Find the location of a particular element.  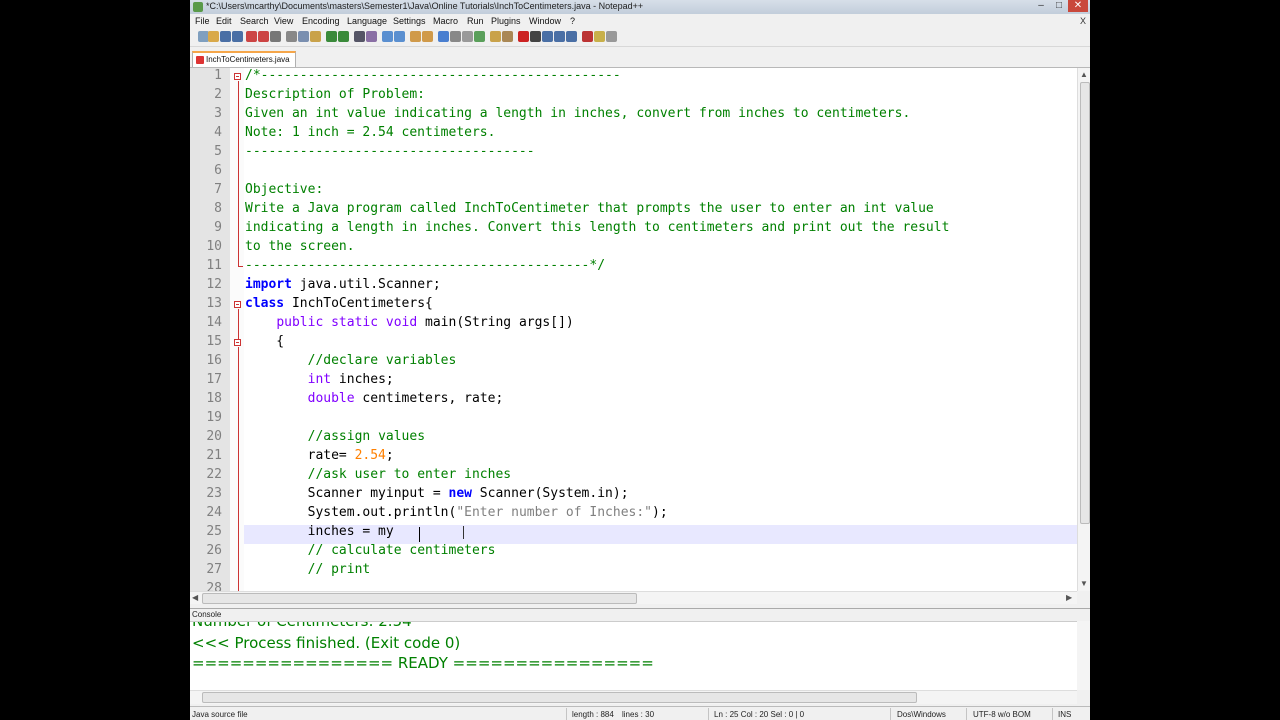

copy-icon is located at coordinates (303, 36).